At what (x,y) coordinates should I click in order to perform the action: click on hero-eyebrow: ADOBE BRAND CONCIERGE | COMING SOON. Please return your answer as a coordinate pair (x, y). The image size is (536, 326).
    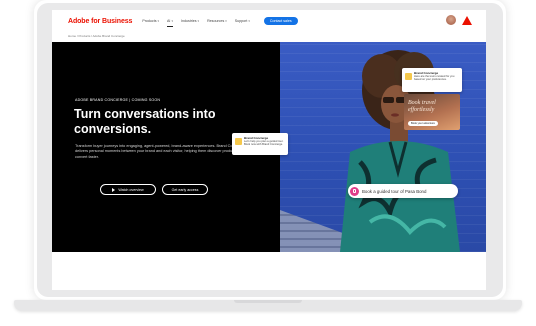
    Looking at the image, I should click on (118, 100).